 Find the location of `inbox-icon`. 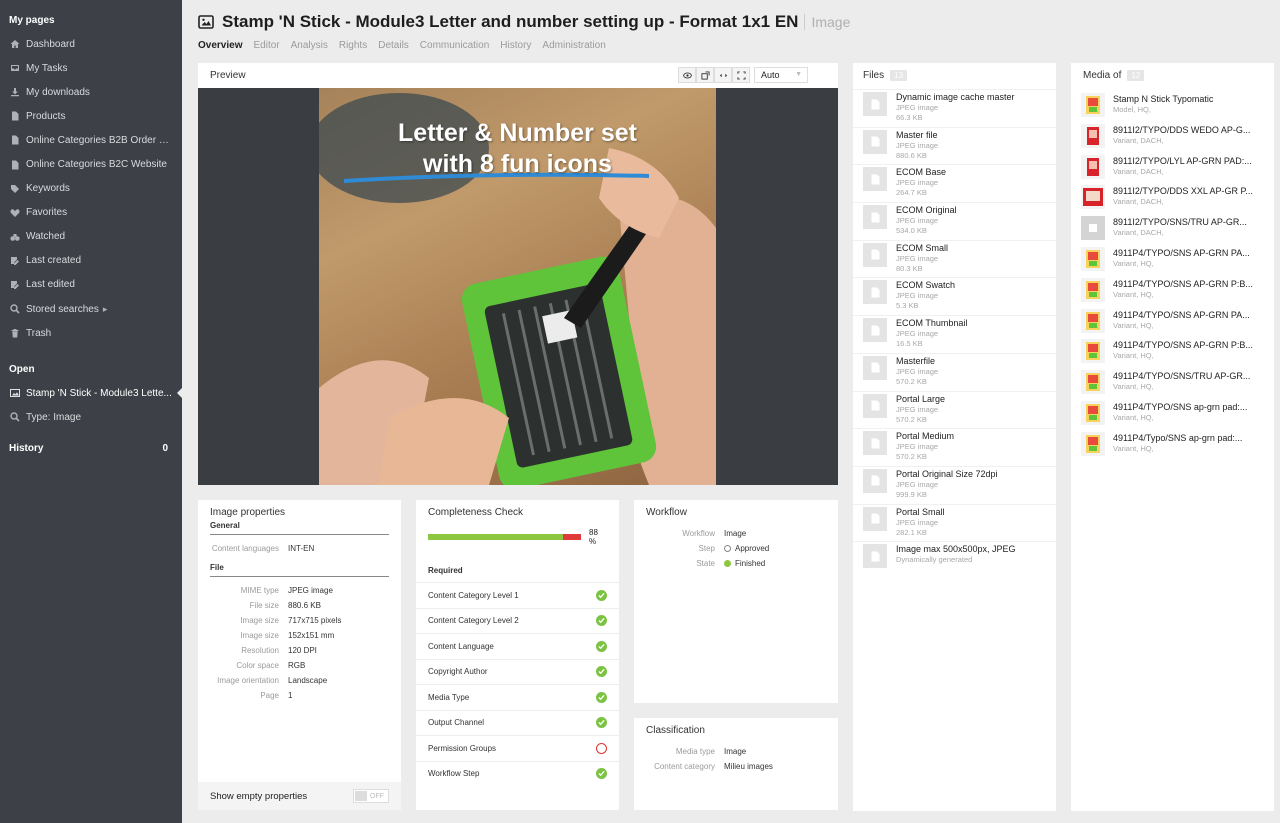

inbox-icon is located at coordinates (14, 68).